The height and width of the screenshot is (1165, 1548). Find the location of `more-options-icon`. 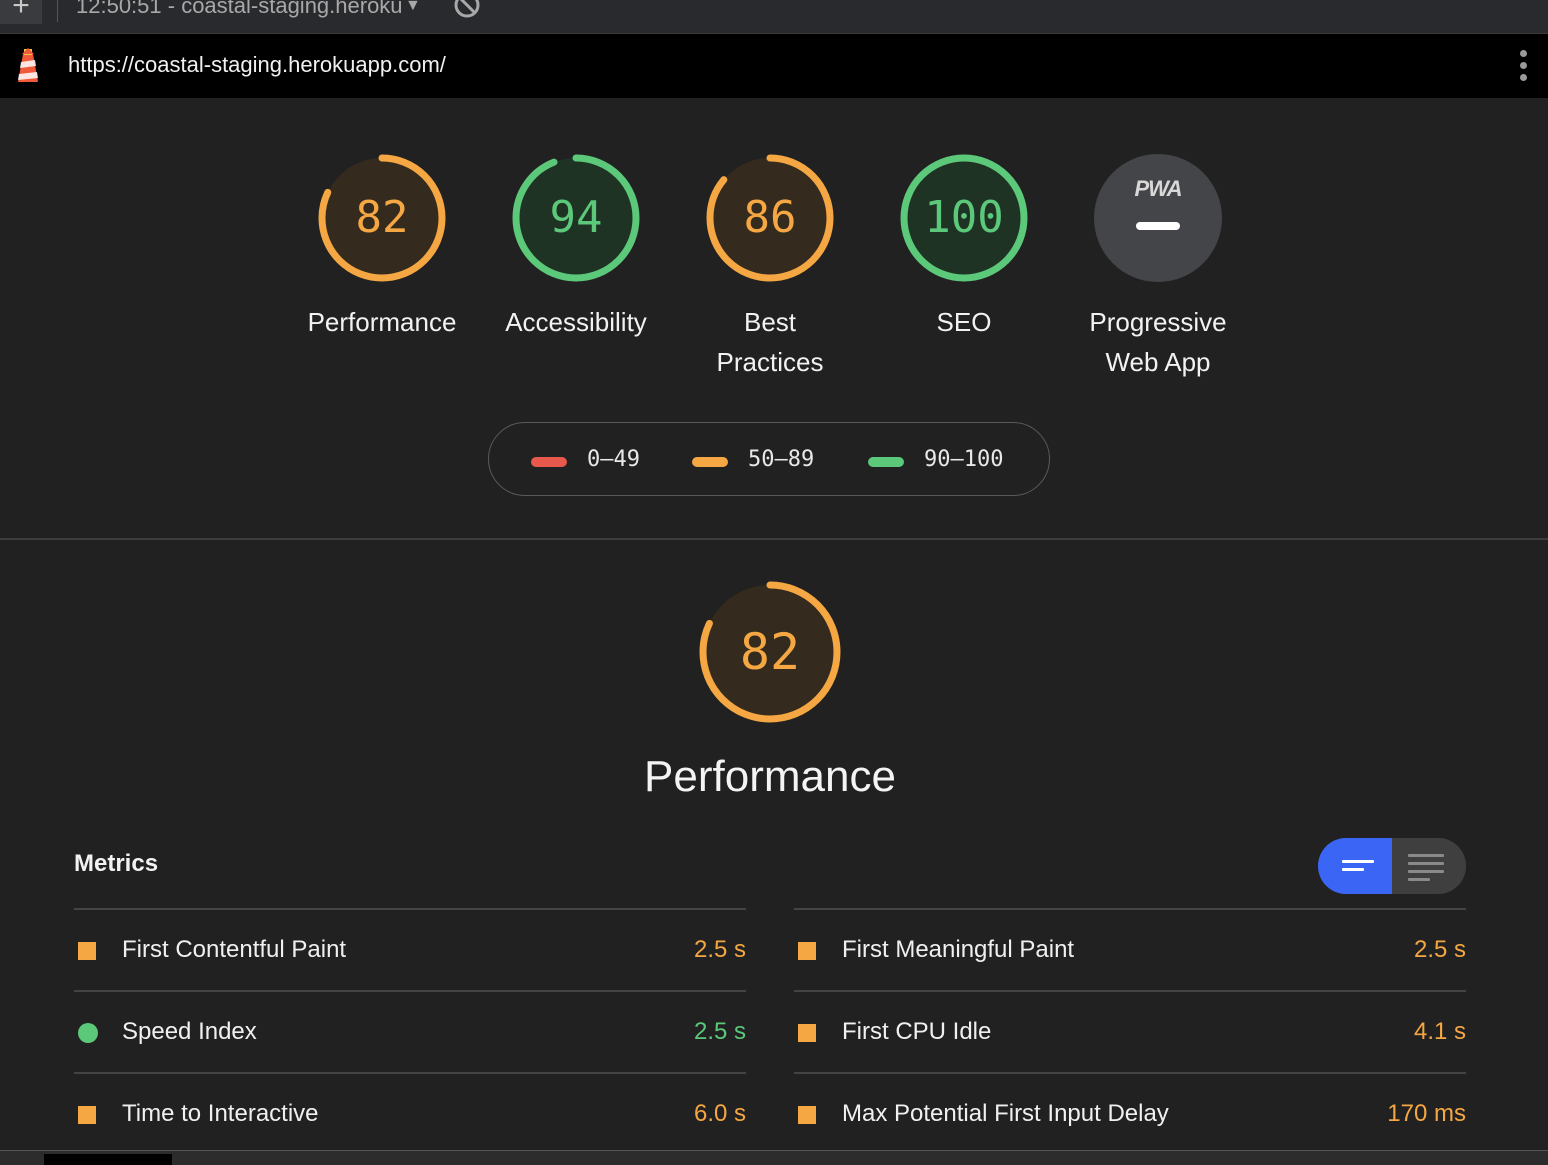

more-options-icon is located at coordinates (1523, 68).